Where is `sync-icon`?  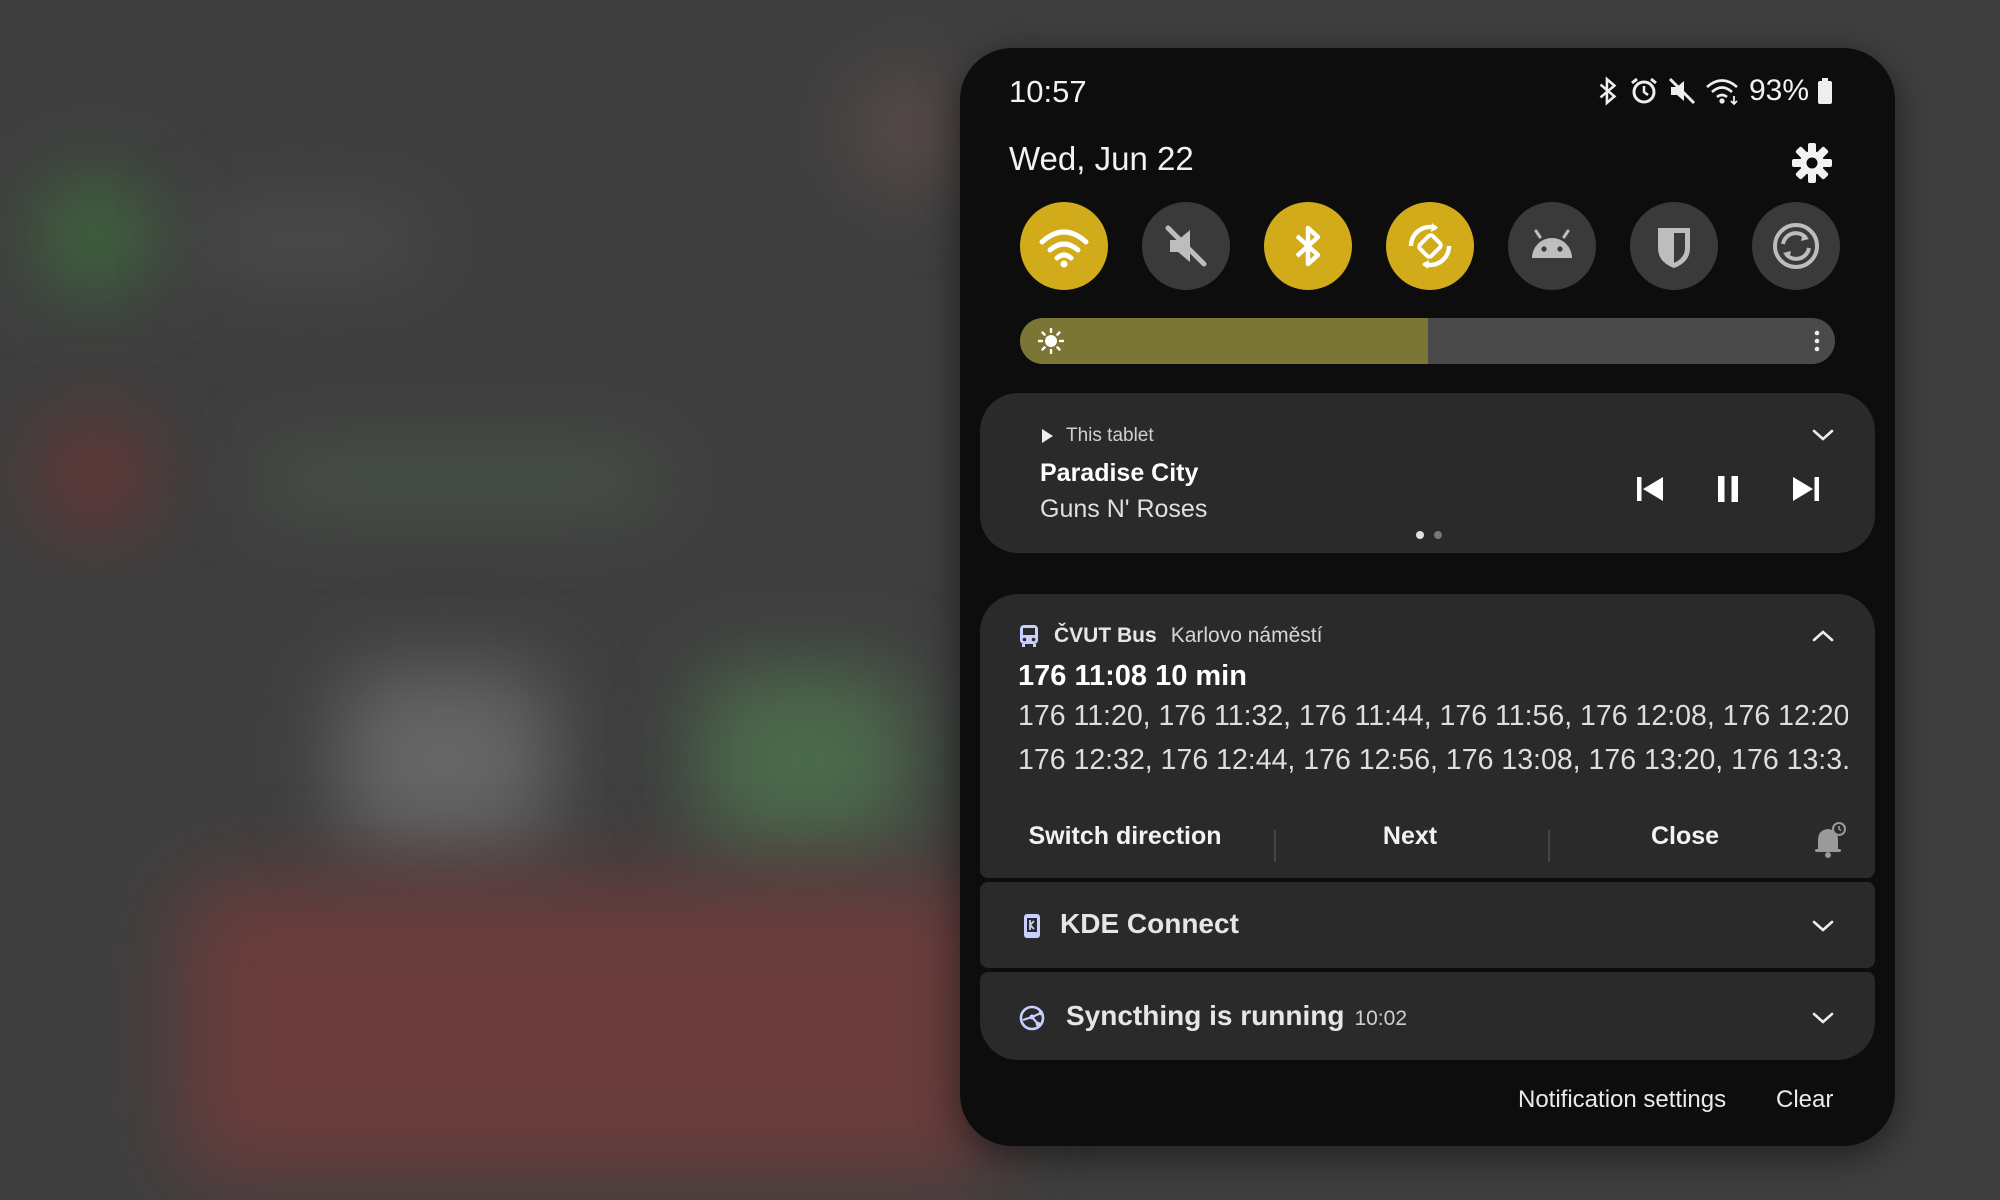
sync-icon is located at coordinates (1796, 246).